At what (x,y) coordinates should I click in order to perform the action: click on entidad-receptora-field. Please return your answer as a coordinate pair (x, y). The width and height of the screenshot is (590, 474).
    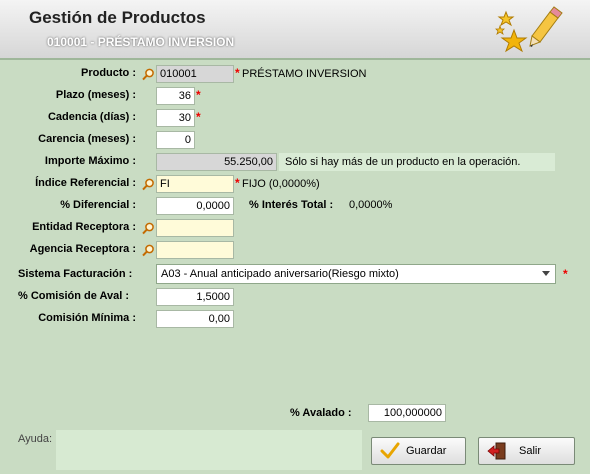
    Looking at the image, I should click on (195, 228).